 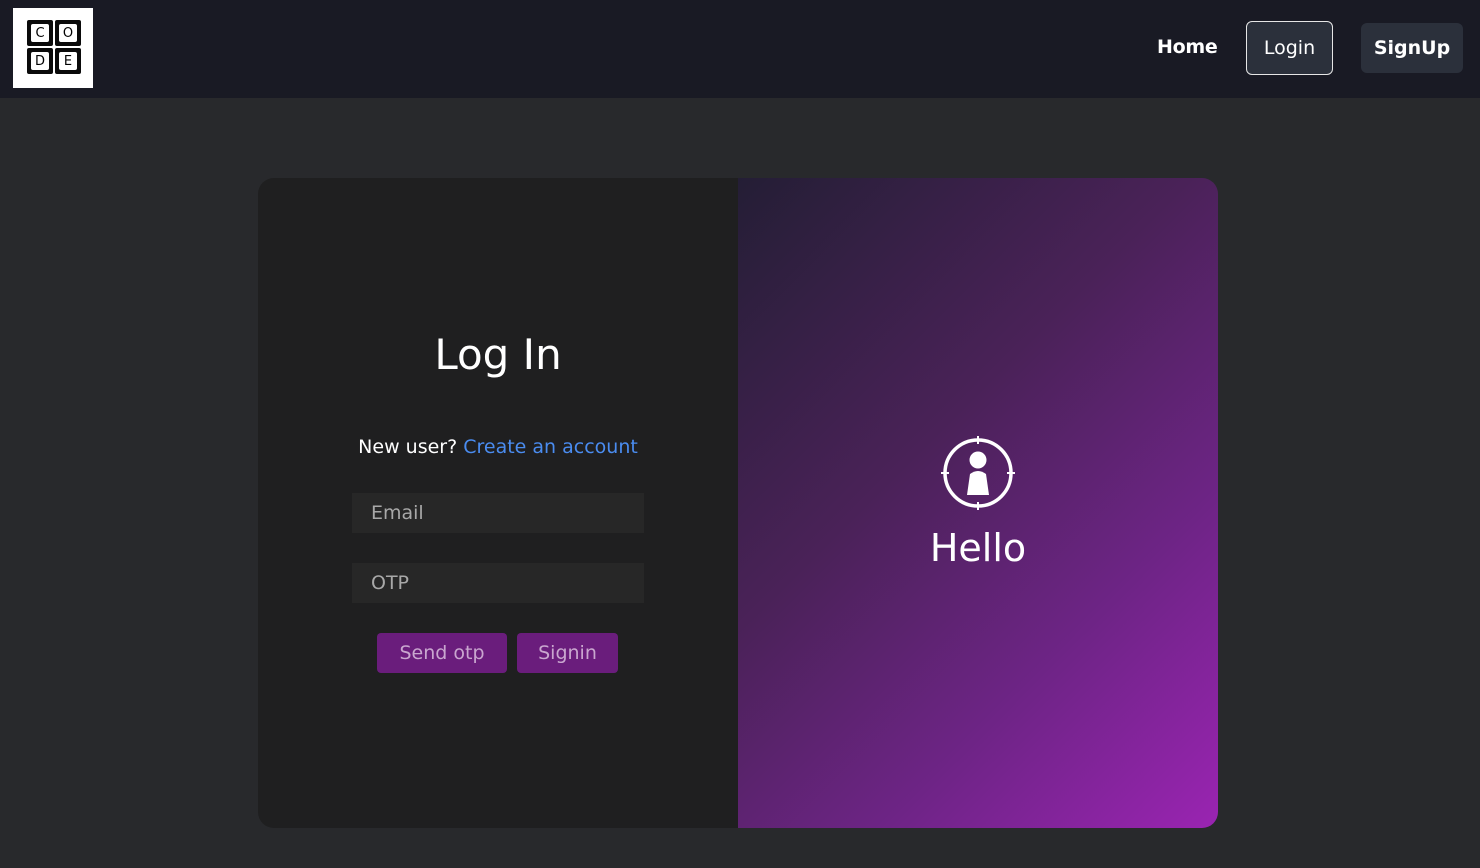 What do you see at coordinates (1187, 47) in the screenshot?
I see `nav-home-link: Home` at bounding box center [1187, 47].